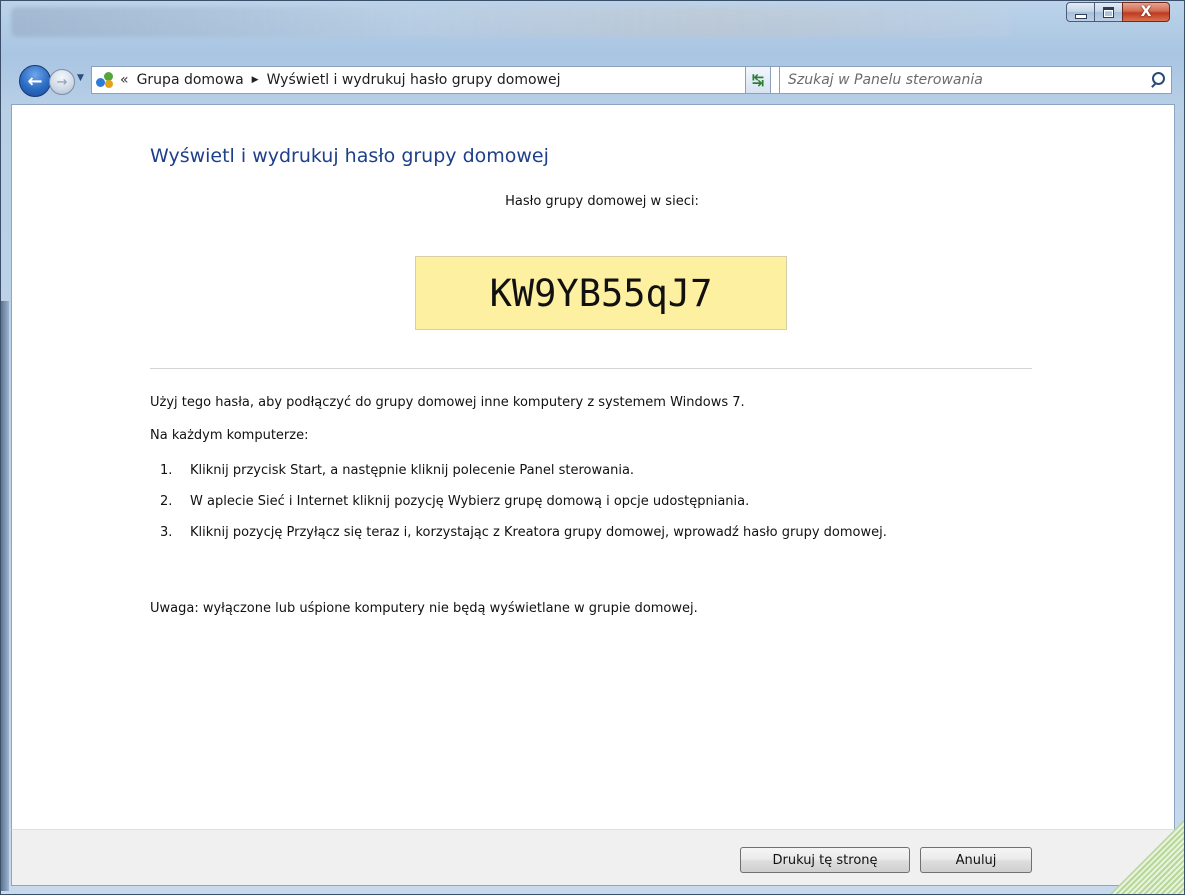 This screenshot has height=895, width=1185. What do you see at coordinates (166, 470) in the screenshot?
I see `step-number: 1.` at bounding box center [166, 470].